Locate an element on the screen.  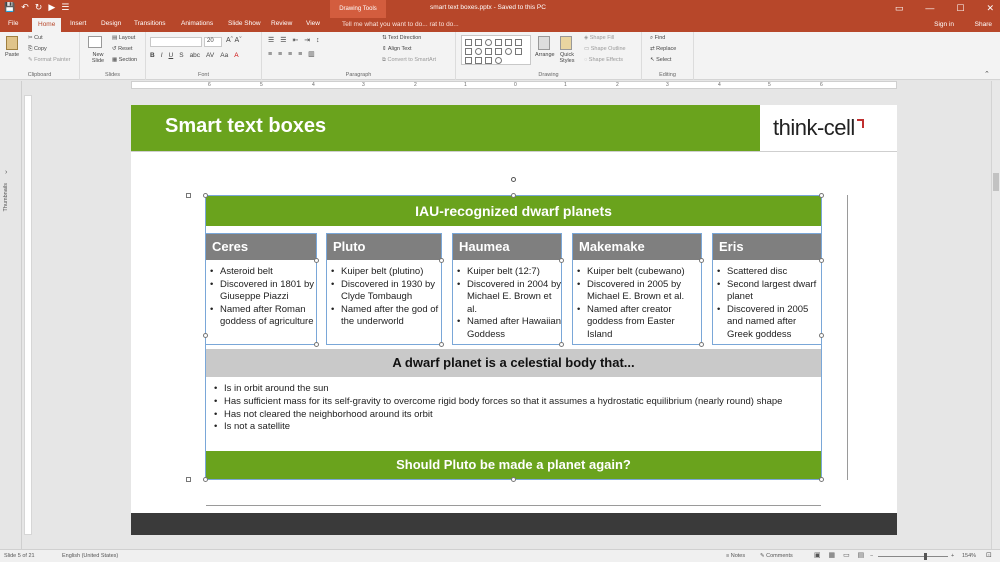
slide-title: Smart text boxes is located at coordinates (245, 126).